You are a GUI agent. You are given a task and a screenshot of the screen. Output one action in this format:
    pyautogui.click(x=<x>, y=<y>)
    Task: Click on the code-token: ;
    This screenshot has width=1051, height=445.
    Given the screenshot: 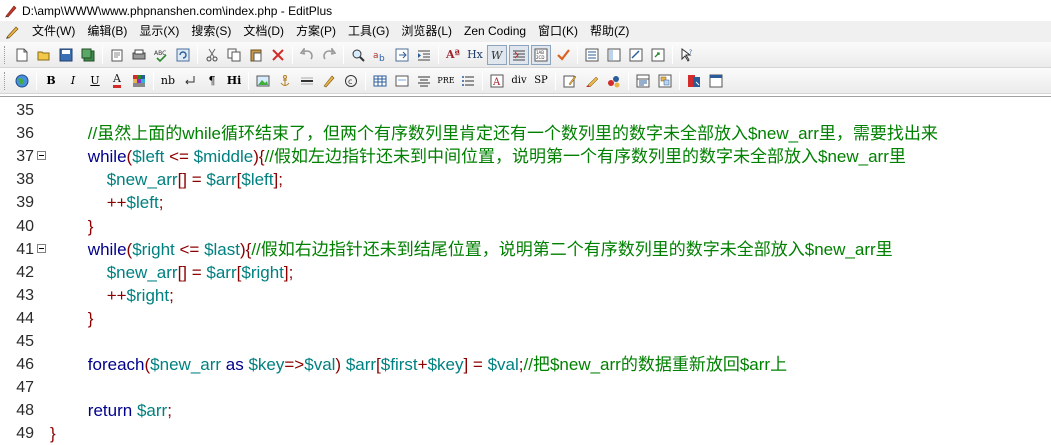 What is the action you would take?
    pyautogui.click(x=169, y=411)
    